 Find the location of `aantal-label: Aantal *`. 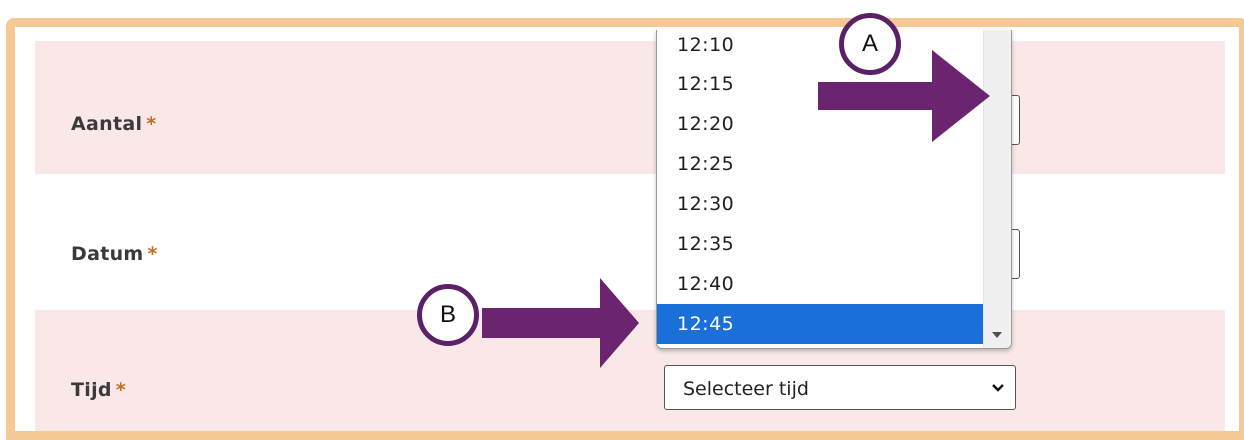

aantal-label: Aantal * is located at coordinates (114, 124).